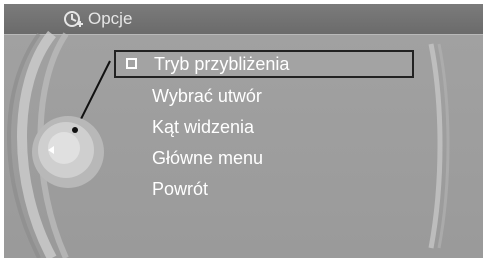 This screenshot has height=263, width=489. What do you see at coordinates (180, 189) in the screenshot?
I see `menu-item-label: Powrót` at bounding box center [180, 189].